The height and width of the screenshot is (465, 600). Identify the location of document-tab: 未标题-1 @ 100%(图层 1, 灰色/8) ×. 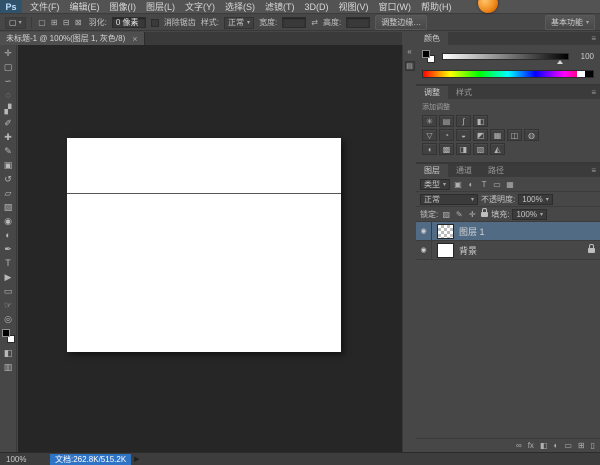
(72, 38).